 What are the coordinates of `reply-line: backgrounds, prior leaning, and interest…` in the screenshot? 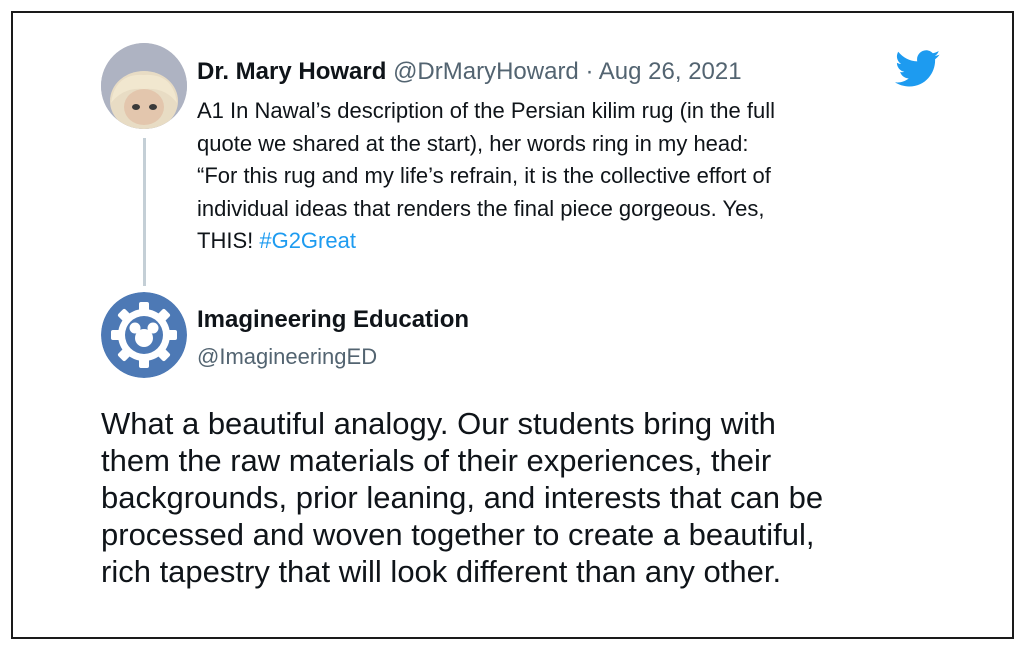 It's located at (462, 497).